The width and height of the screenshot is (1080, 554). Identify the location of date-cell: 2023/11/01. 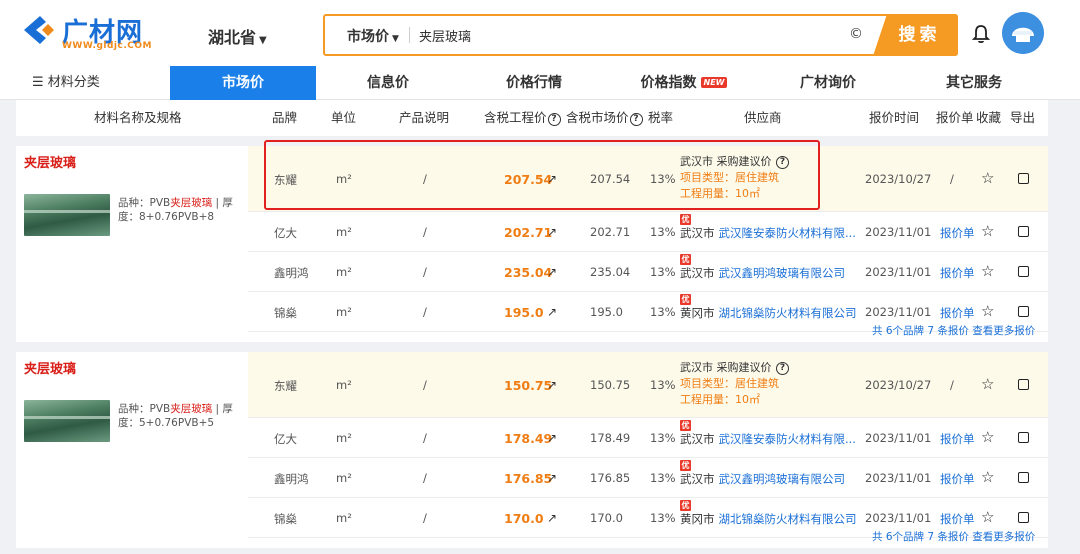
(898, 272).